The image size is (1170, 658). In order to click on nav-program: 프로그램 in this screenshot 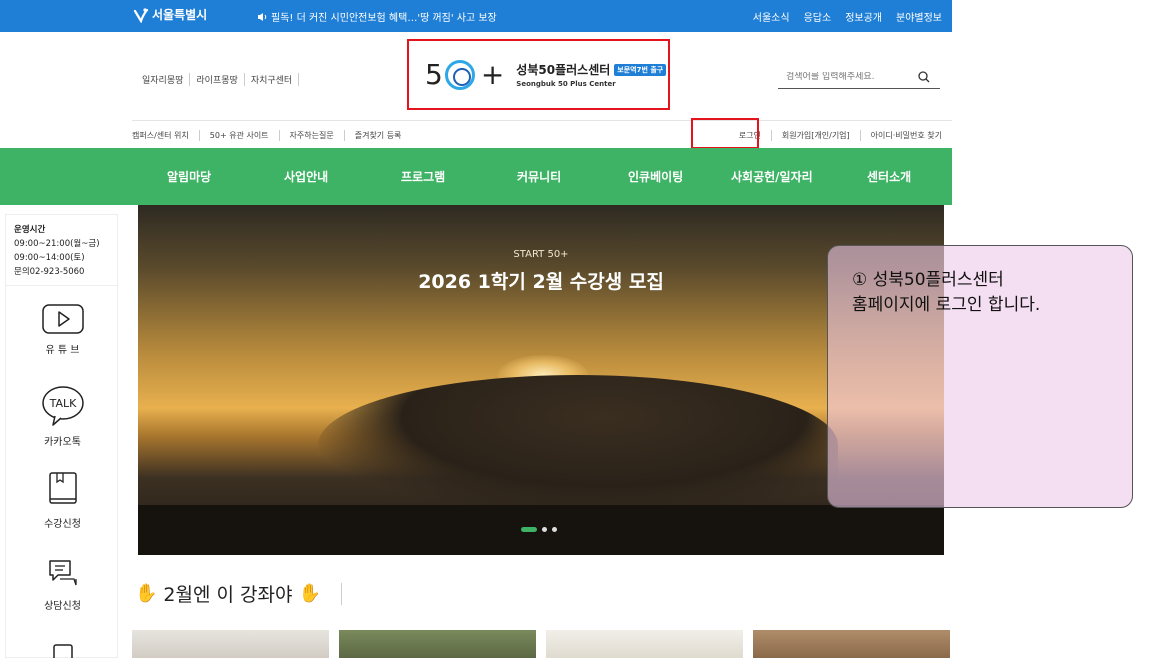, I will do `click(423, 176)`.